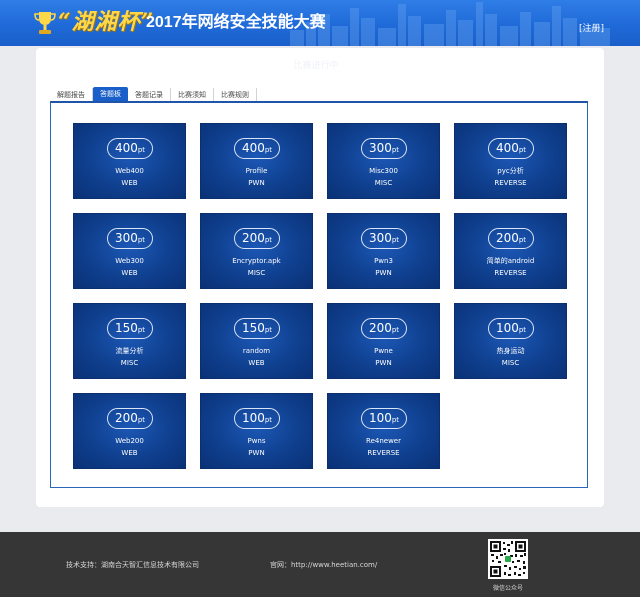 This screenshot has width=640, height=597. I want to click on challenge-name: Pwn3, so click(383, 261).